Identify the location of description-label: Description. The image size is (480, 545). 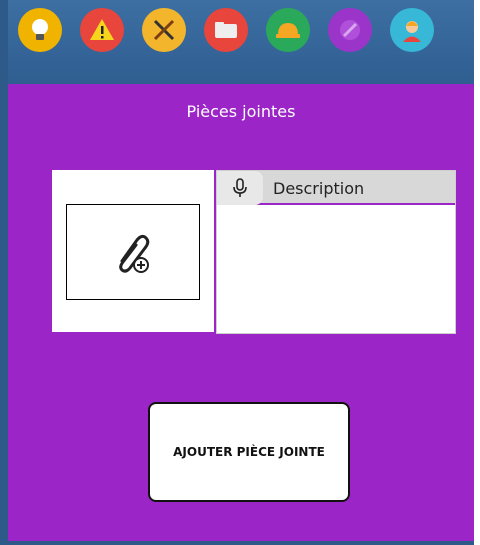
(319, 188).